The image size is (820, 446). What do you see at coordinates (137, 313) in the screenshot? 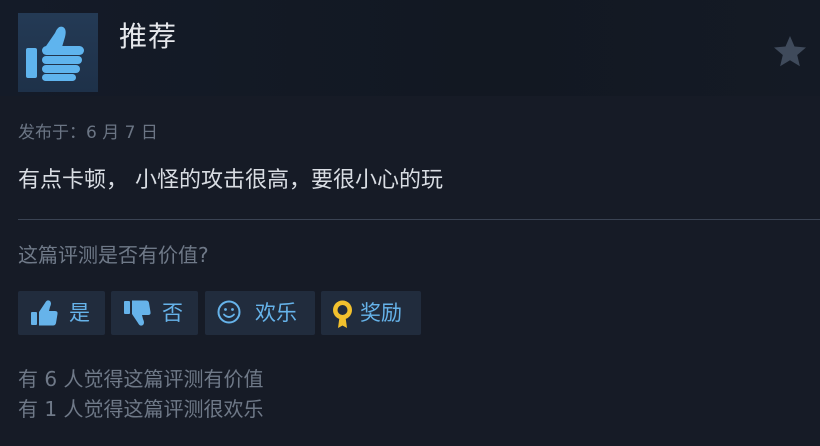
I see `thumbs-down-icon` at bounding box center [137, 313].